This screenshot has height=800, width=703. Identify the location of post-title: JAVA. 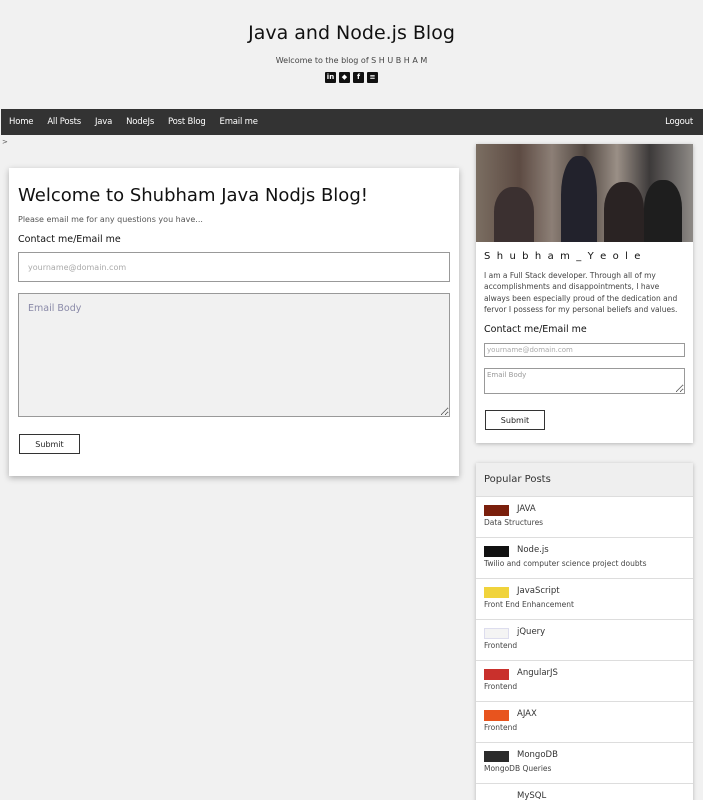
(526, 509).